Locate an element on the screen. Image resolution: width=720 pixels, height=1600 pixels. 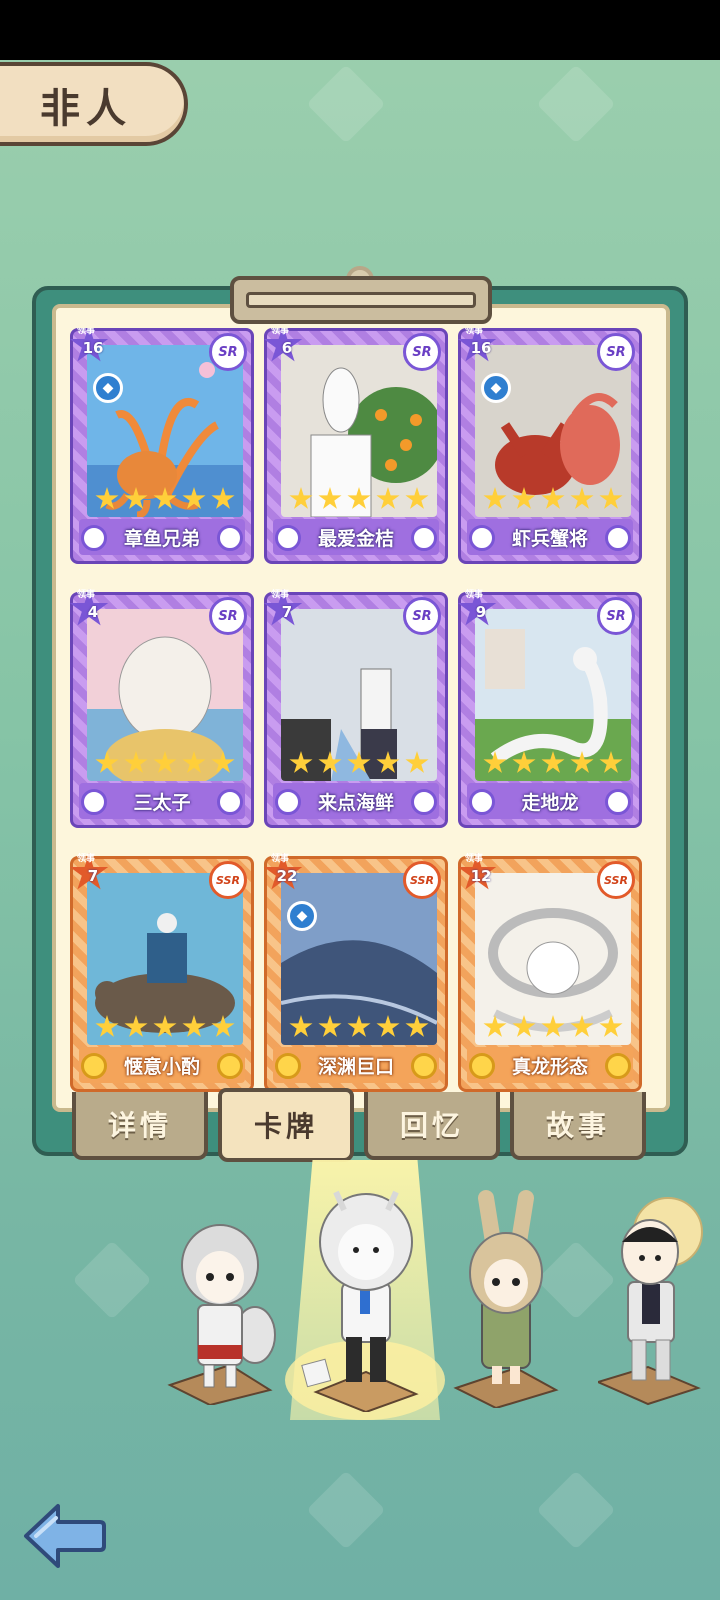
card-name: 走地龙 is located at coordinates (550, 802).